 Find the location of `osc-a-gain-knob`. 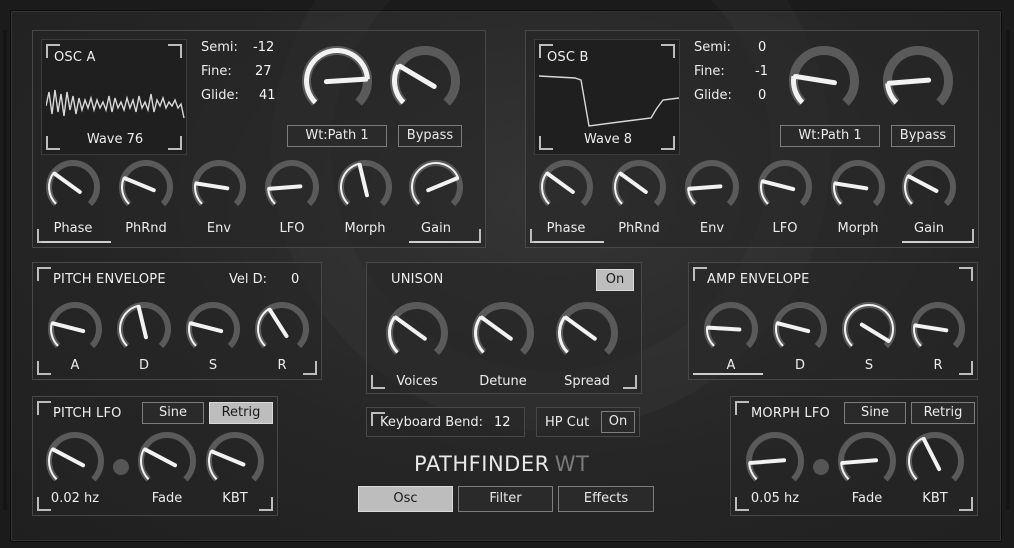

osc-a-gain-knob is located at coordinates (436, 187).